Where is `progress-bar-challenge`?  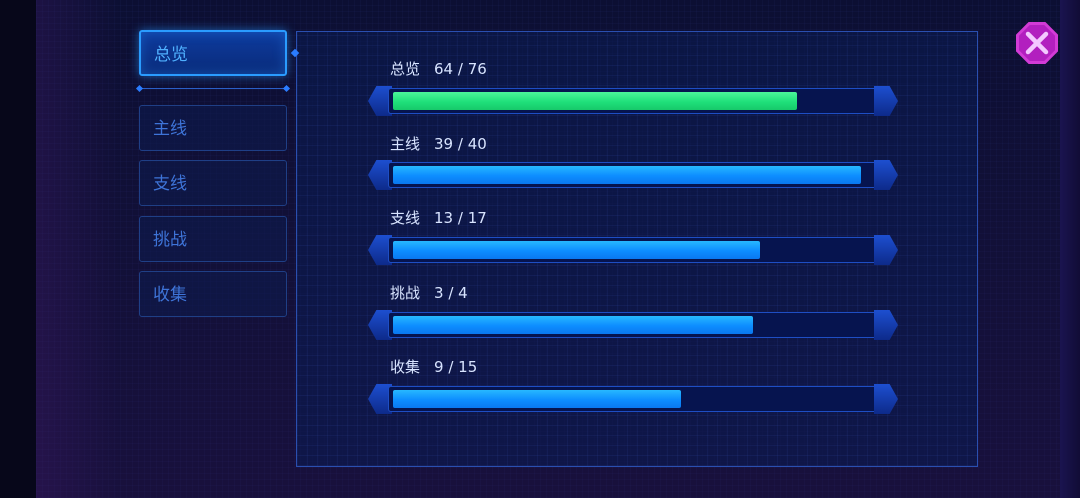 progress-bar-challenge is located at coordinates (633, 325).